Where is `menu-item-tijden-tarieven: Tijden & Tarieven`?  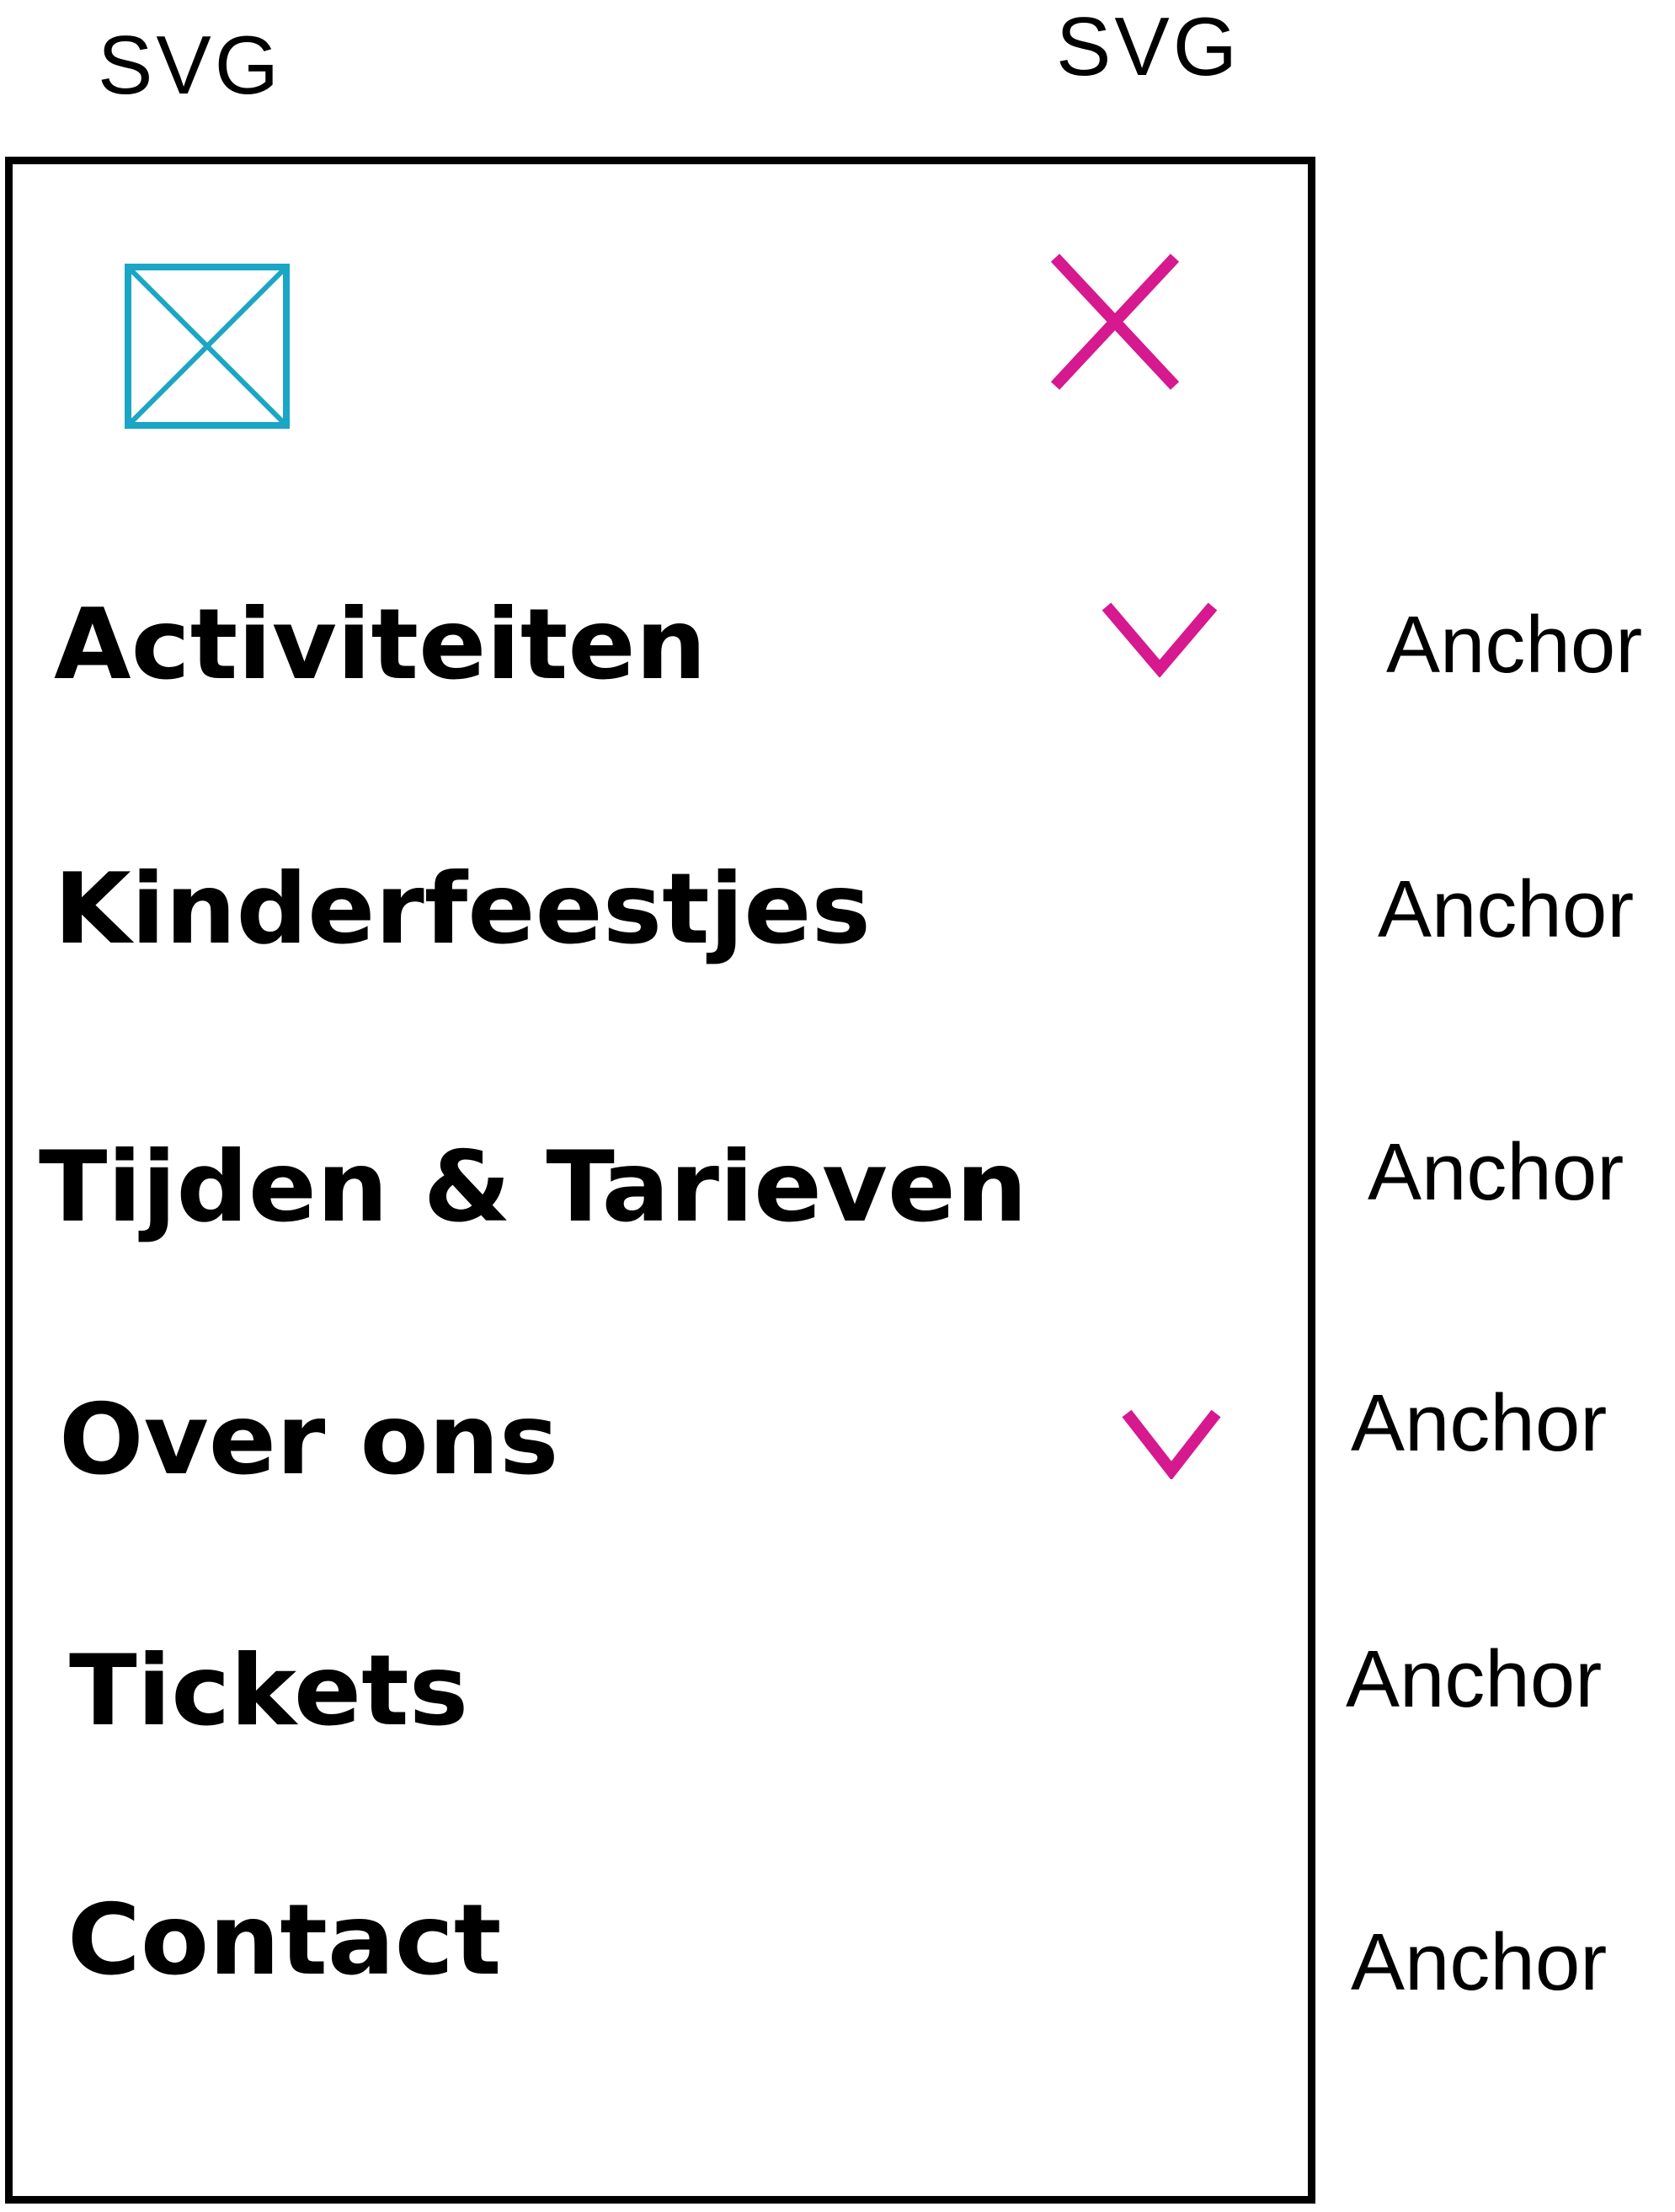
menu-item-tijden-tarieven: Tijden & Tarieven is located at coordinates (533, 1188).